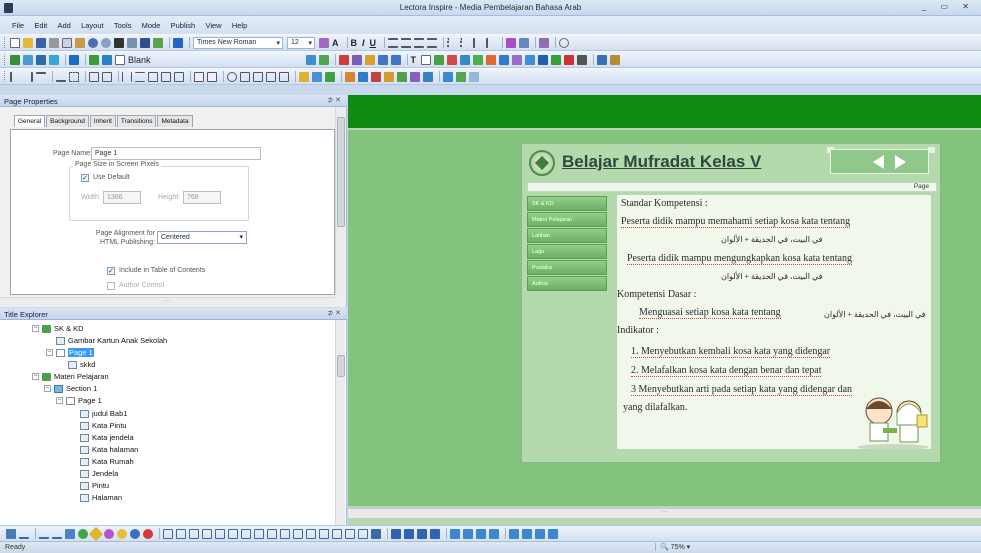 The image size is (981, 553). I want to click on triangle-up-icon, so click(396, 533).